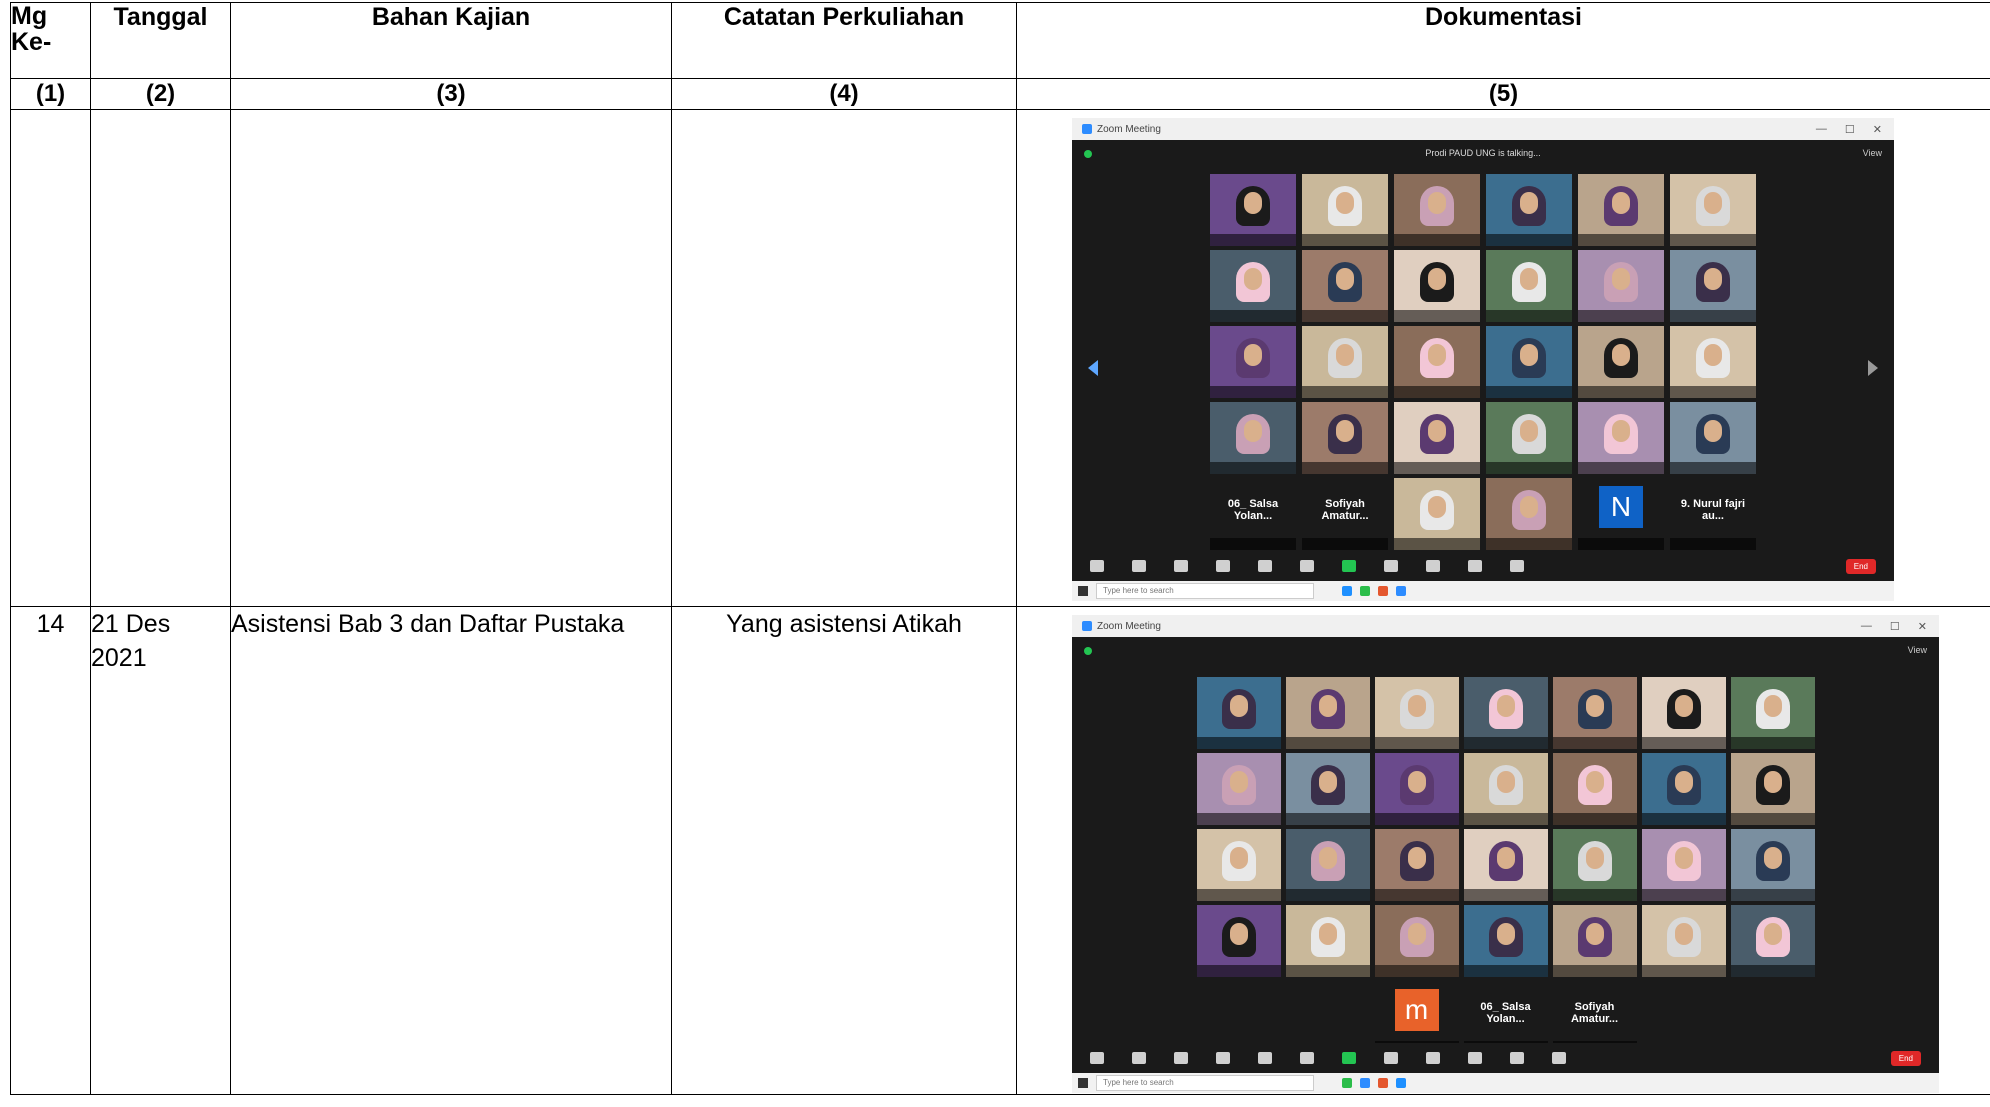  Describe the element at coordinates (1873, 367) in the screenshot. I see `next-page-icon` at that location.